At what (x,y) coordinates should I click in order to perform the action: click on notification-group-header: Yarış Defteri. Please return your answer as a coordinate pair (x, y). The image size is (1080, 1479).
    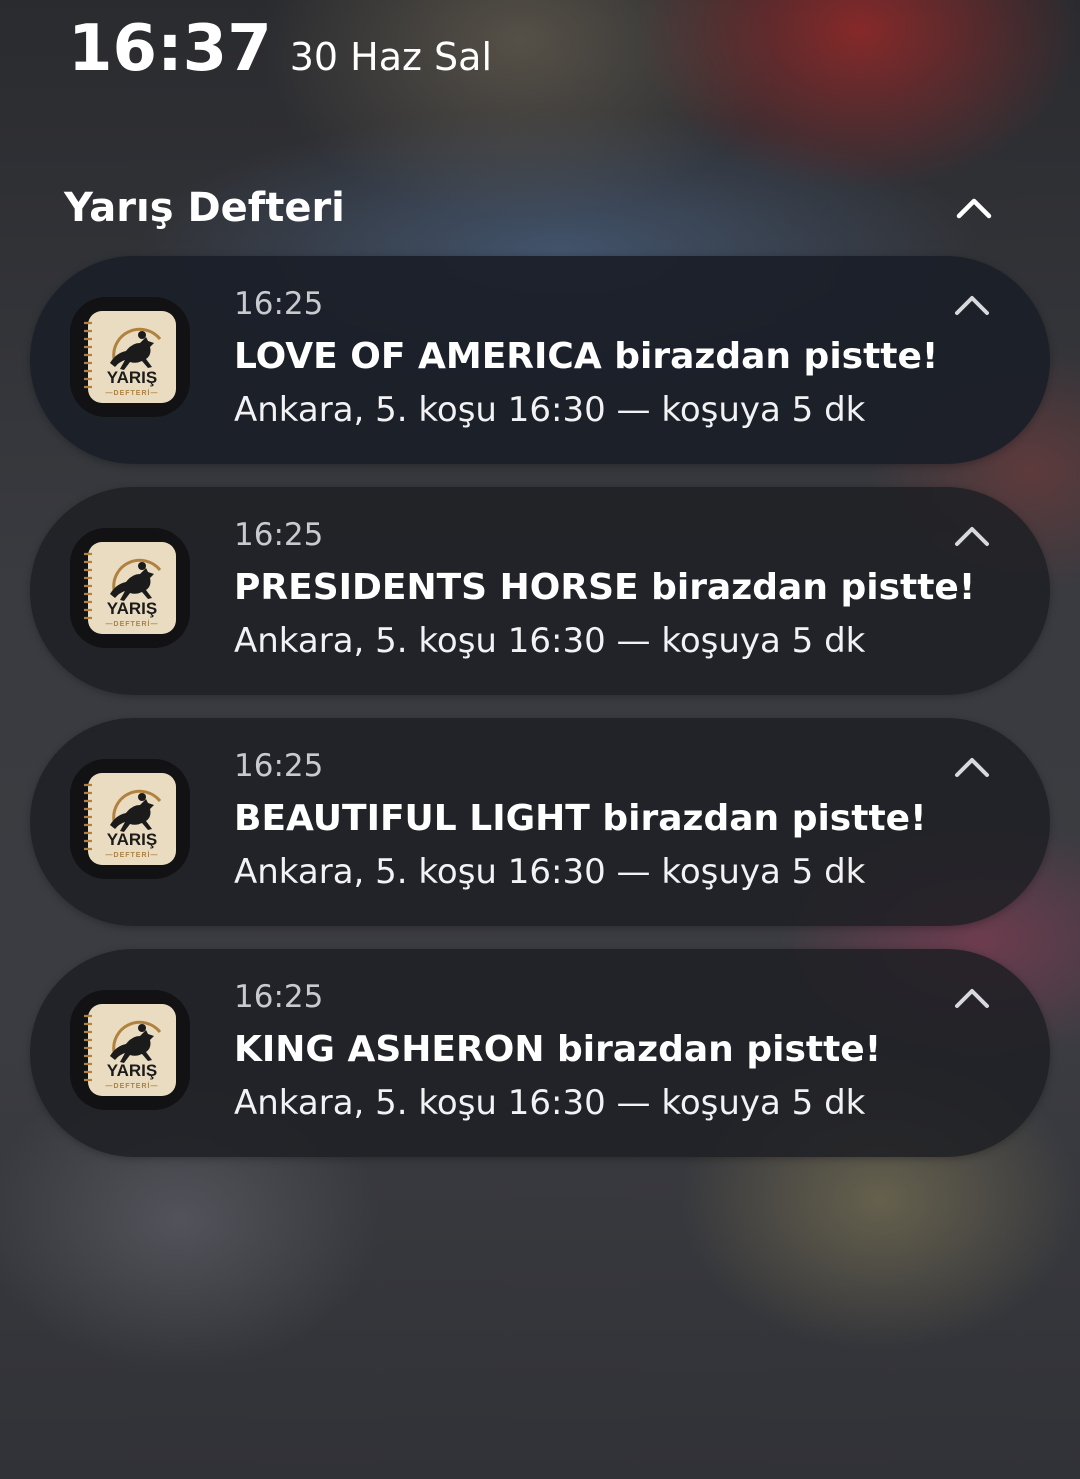
    Looking at the image, I should click on (528, 208).